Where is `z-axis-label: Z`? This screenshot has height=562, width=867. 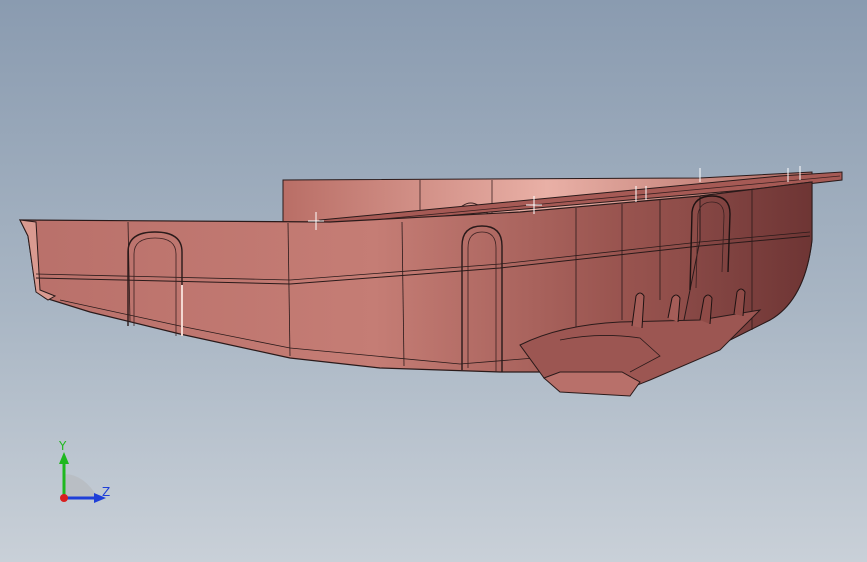 z-axis-label: Z is located at coordinates (106, 492).